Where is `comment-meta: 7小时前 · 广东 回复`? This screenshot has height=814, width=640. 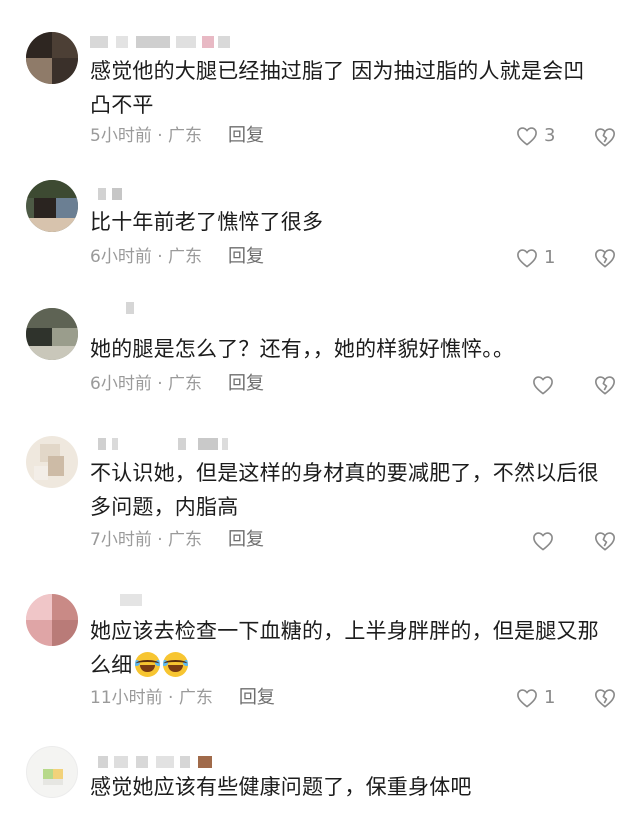 comment-meta: 7小时前 · 广东 回复 is located at coordinates (177, 540).